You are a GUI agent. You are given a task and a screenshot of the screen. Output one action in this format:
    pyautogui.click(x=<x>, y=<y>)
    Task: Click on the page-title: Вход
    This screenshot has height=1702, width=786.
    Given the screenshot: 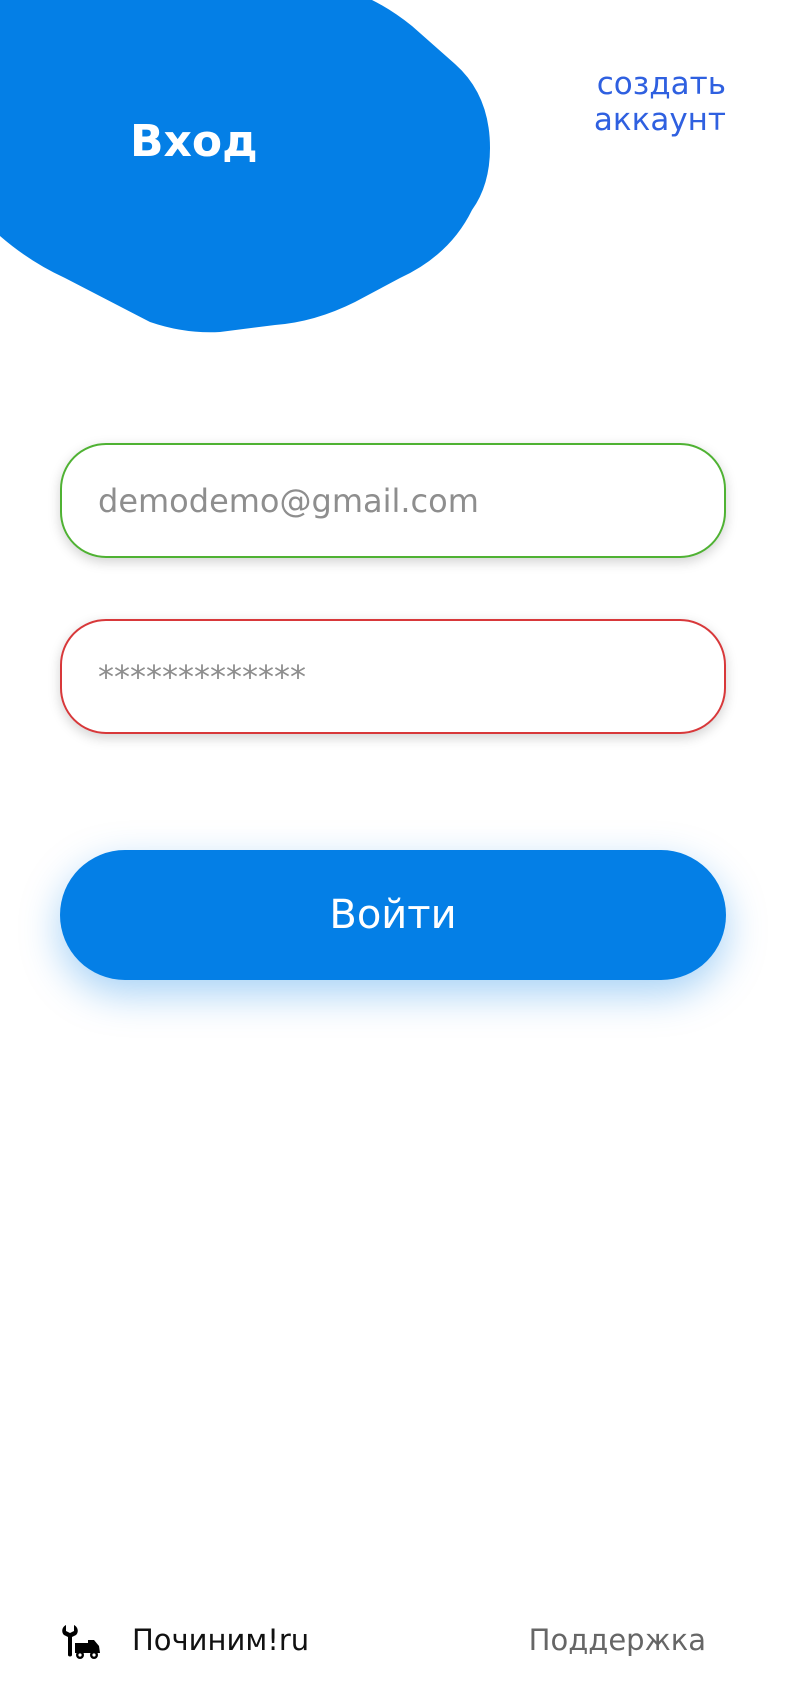 What is the action you would take?
    pyautogui.click(x=194, y=141)
    